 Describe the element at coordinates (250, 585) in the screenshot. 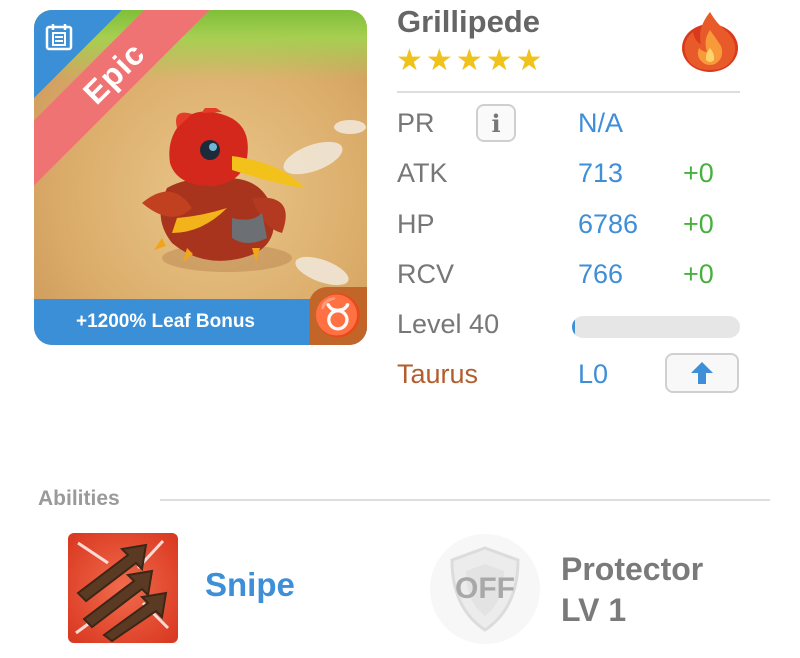

I see `ability-snipe-label: Snipe` at that location.